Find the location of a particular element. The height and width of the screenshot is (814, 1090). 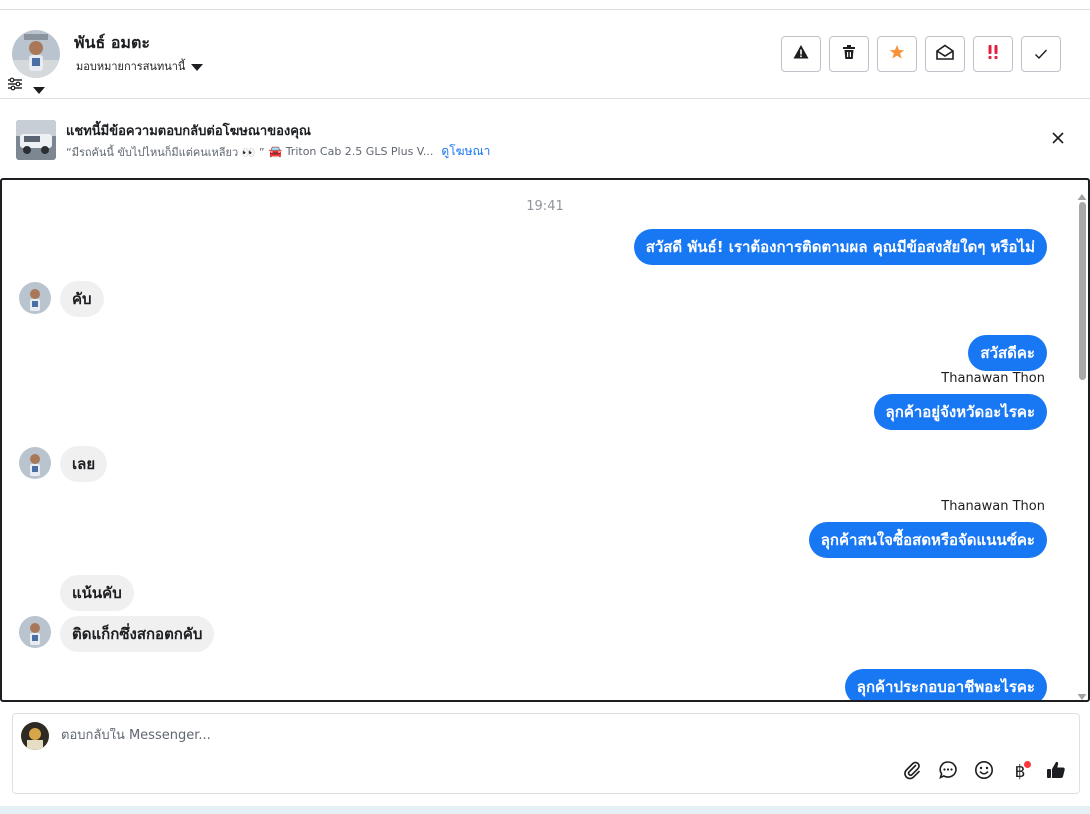

incoming-message: เลย is located at coordinates (84, 464).